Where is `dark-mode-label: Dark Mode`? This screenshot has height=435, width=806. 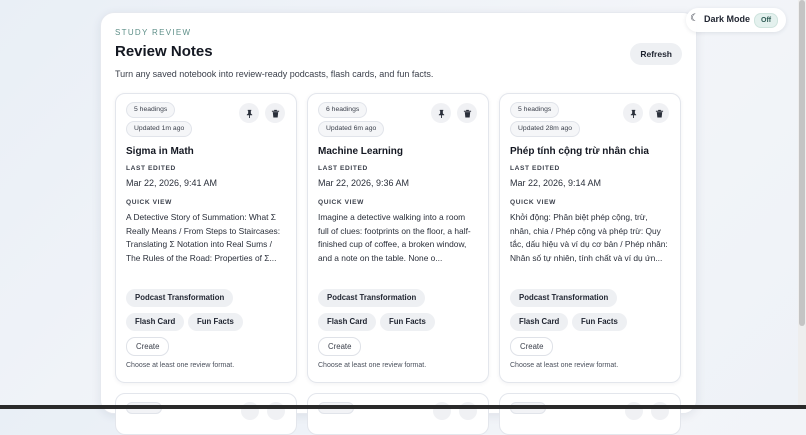 dark-mode-label: Dark Mode is located at coordinates (727, 19).